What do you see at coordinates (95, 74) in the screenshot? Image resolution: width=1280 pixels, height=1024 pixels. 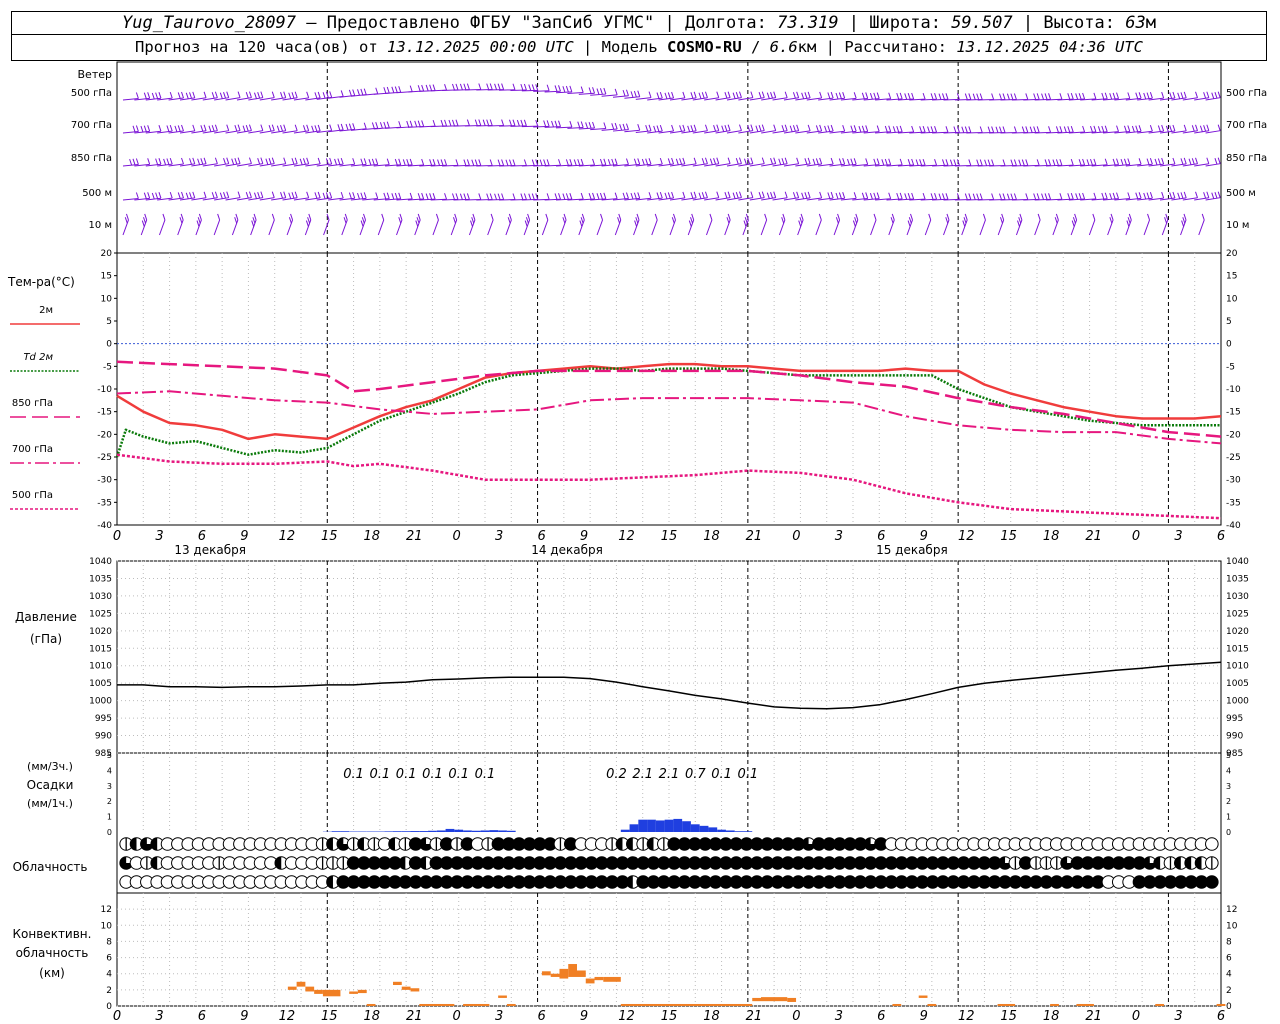 I see `wind-title: Ветер` at bounding box center [95, 74].